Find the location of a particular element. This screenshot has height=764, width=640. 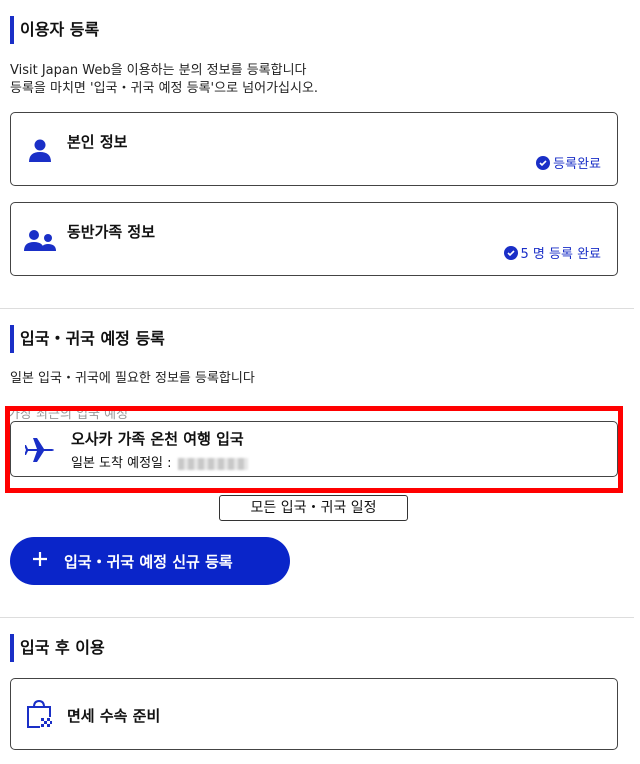

new-entry-button: 입국・귀국 예정 신규 등록 is located at coordinates (150, 561).